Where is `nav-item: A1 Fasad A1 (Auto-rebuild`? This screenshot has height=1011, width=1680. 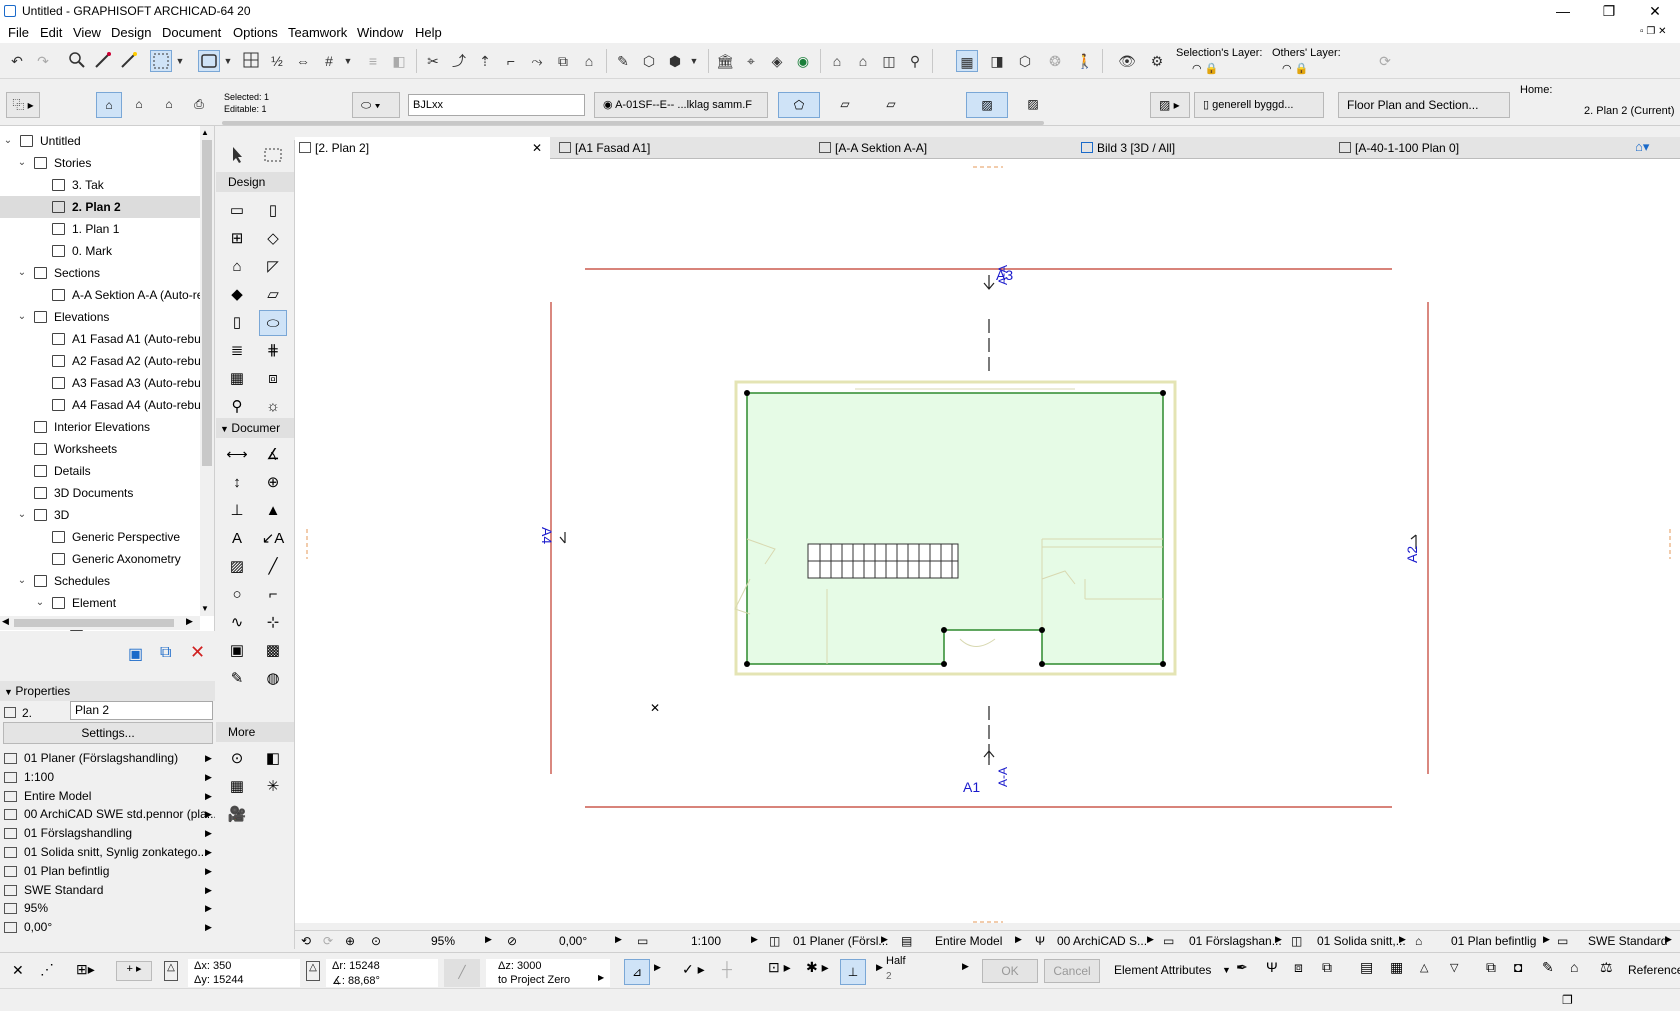 nav-item: A1 Fasad A1 (Auto-rebuild is located at coordinates (100, 339).